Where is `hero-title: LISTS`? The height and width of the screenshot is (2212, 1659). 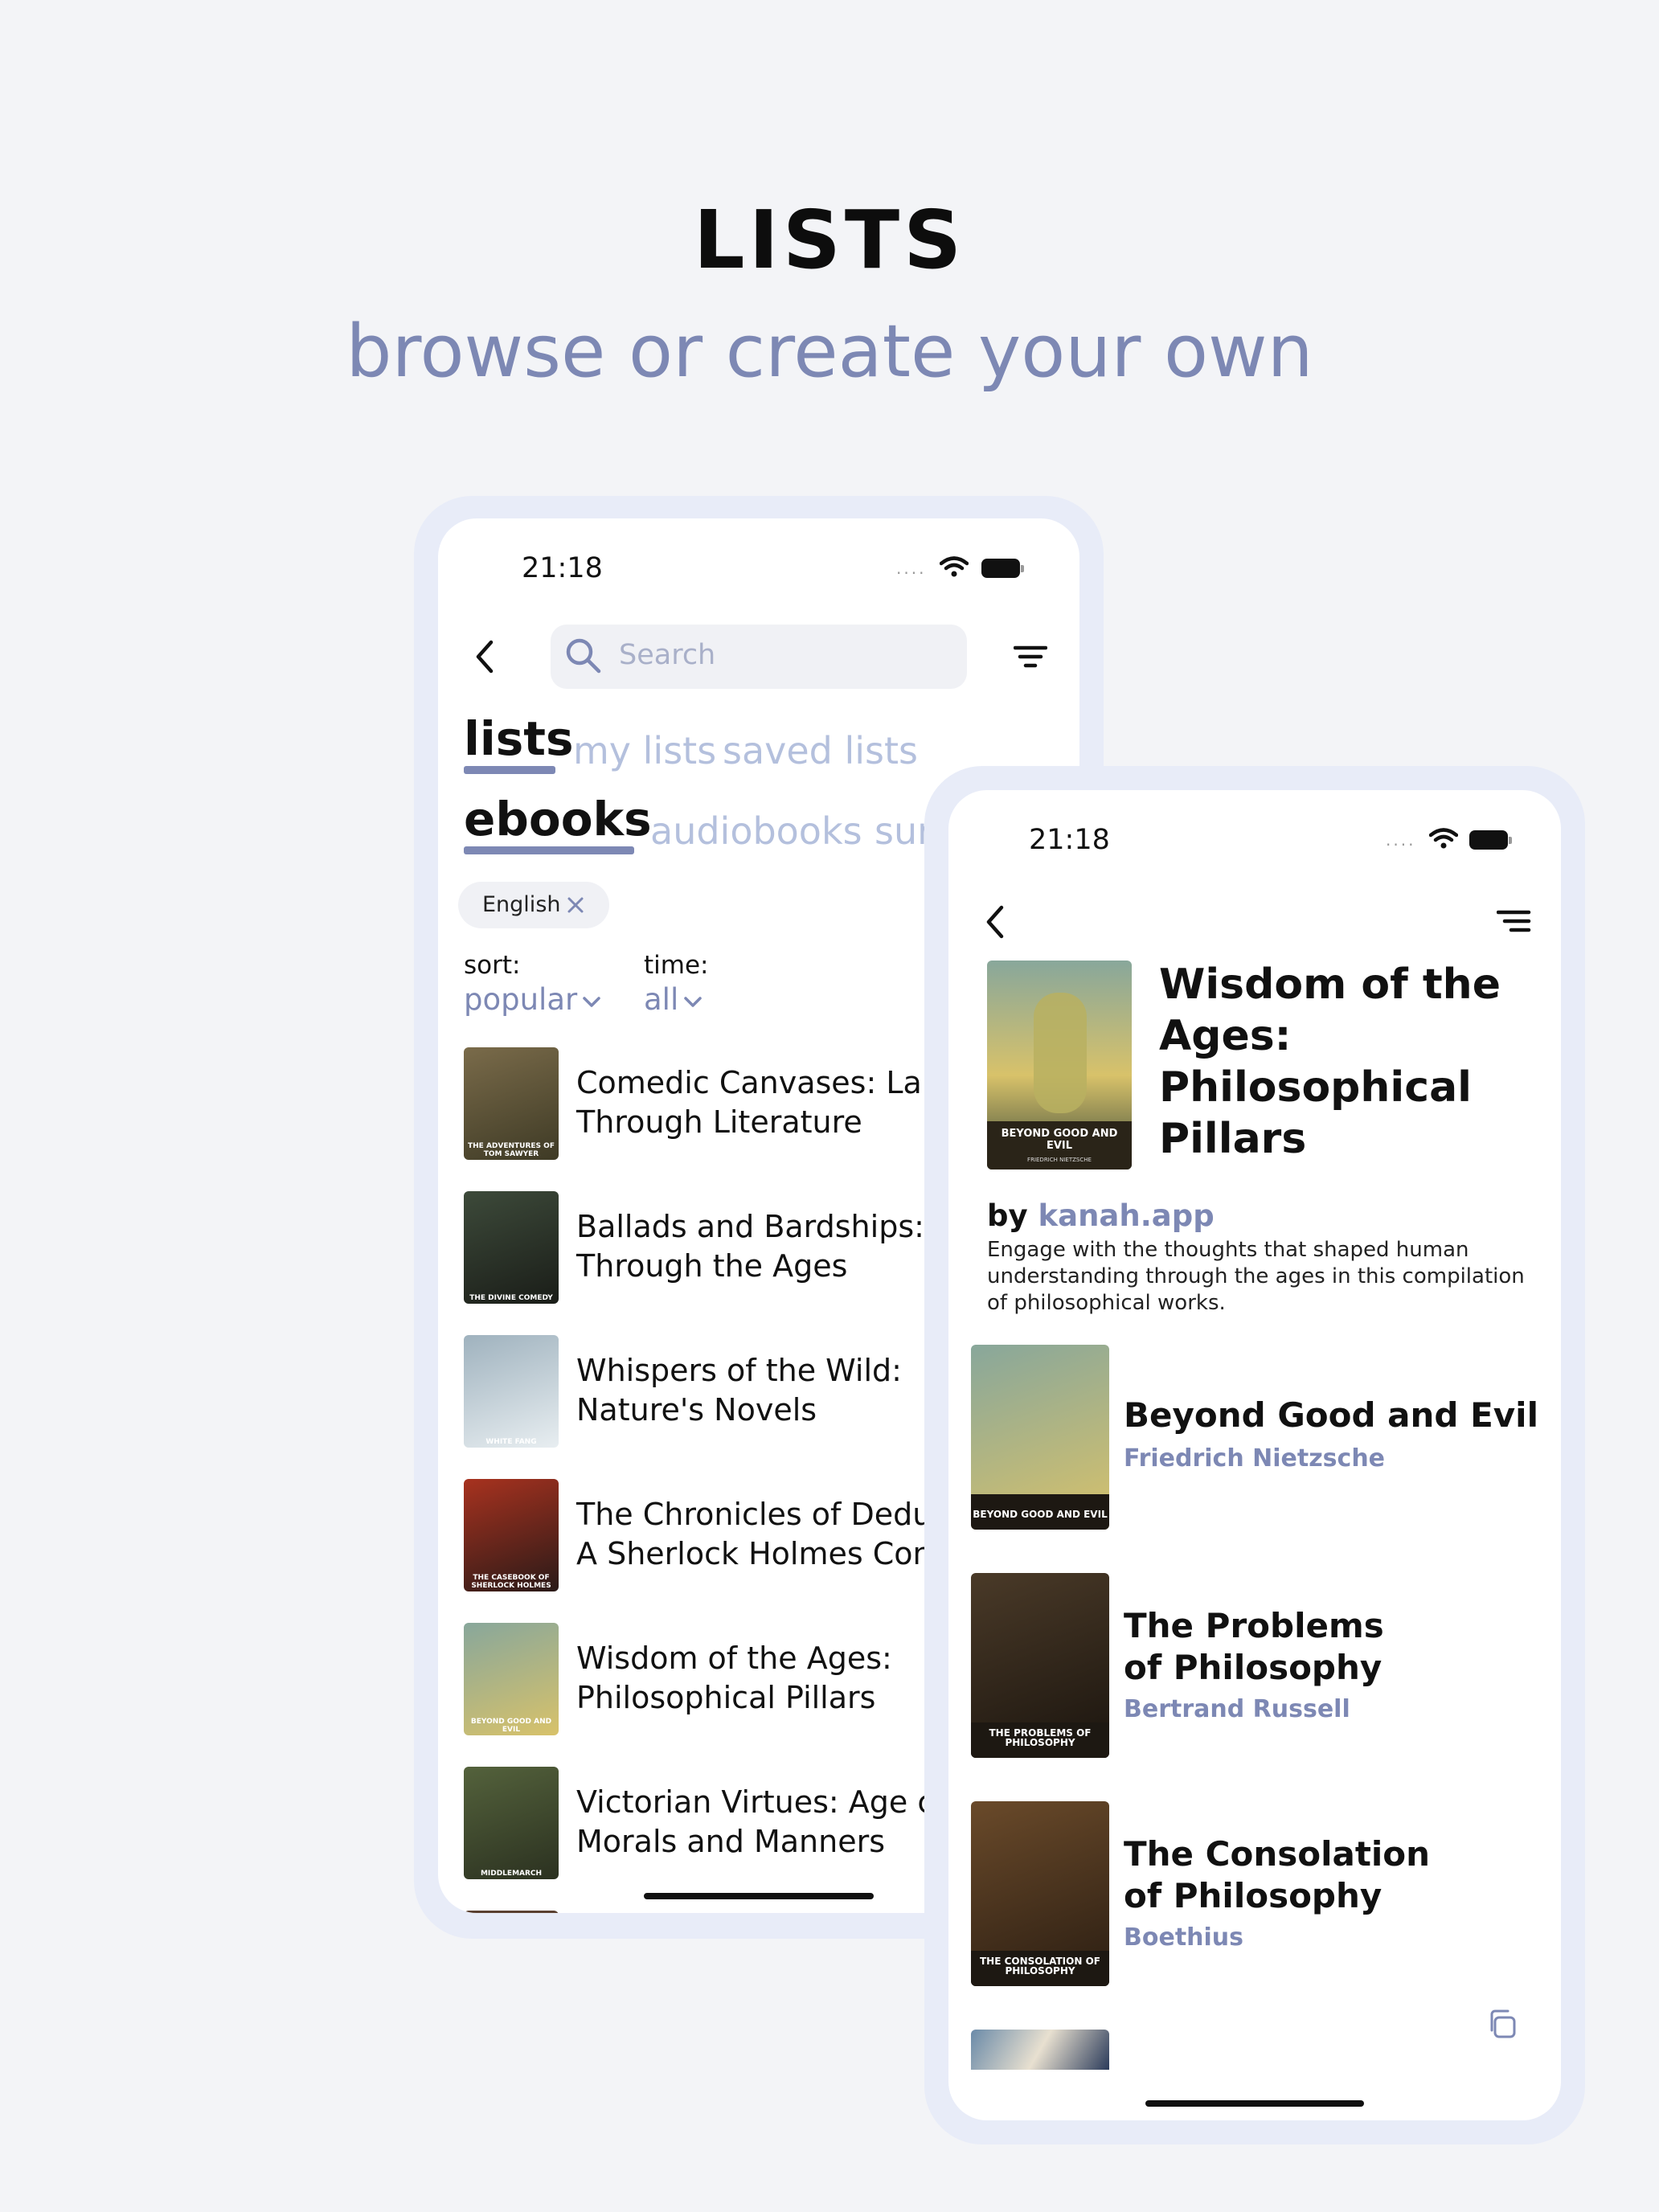
hero-title: LISTS is located at coordinates (829, 240).